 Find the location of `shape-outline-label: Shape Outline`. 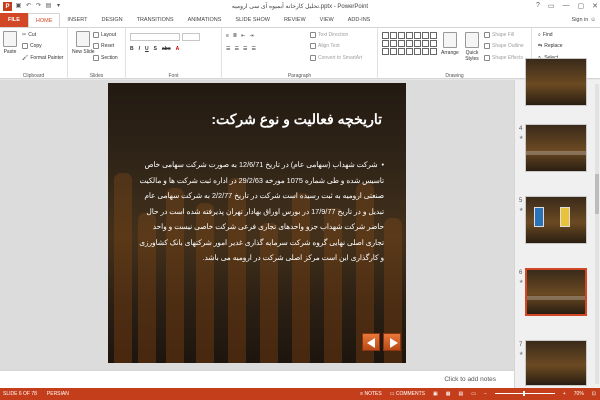

shape-outline-label: Shape Outline is located at coordinates (508, 46).